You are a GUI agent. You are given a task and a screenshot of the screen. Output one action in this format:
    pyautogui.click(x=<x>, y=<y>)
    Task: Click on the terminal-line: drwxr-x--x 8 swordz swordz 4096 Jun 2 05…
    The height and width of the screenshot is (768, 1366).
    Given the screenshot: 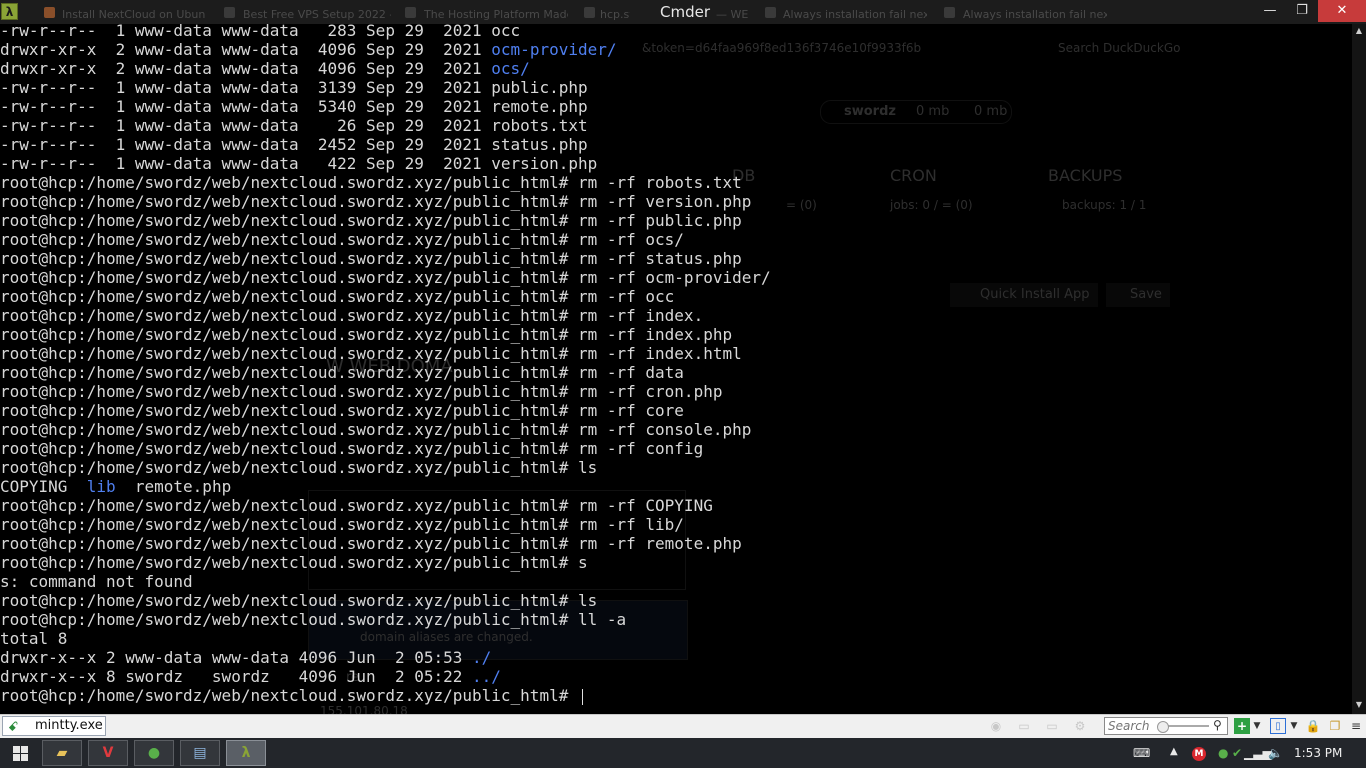 What is the action you would take?
    pyautogui.click(x=385, y=676)
    